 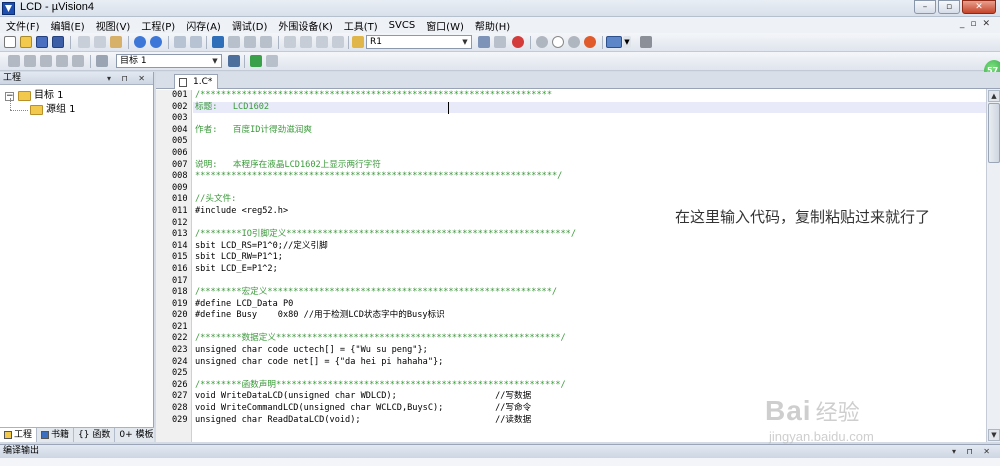 I want to click on menu-tools: 工具(T), so click(x=361, y=25).